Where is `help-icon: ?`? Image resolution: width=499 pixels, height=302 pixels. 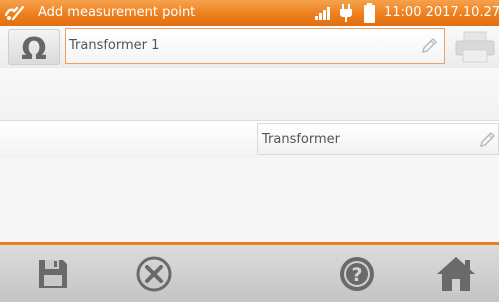 help-icon: ? is located at coordinates (357, 274).